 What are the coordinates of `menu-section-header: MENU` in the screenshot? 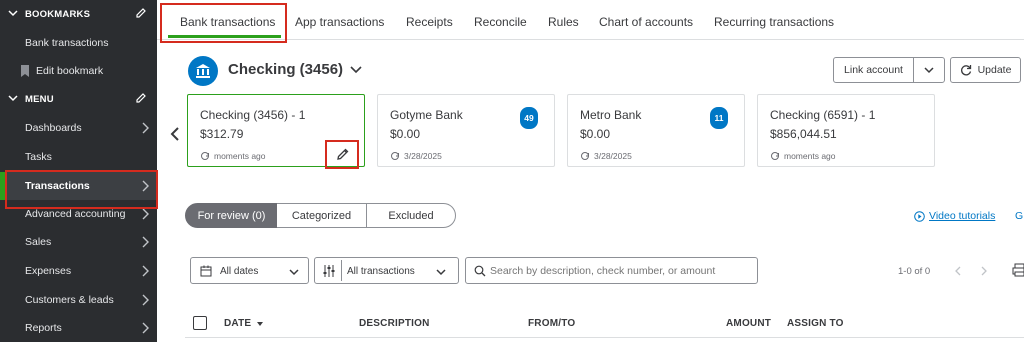 It's located at (78, 99).